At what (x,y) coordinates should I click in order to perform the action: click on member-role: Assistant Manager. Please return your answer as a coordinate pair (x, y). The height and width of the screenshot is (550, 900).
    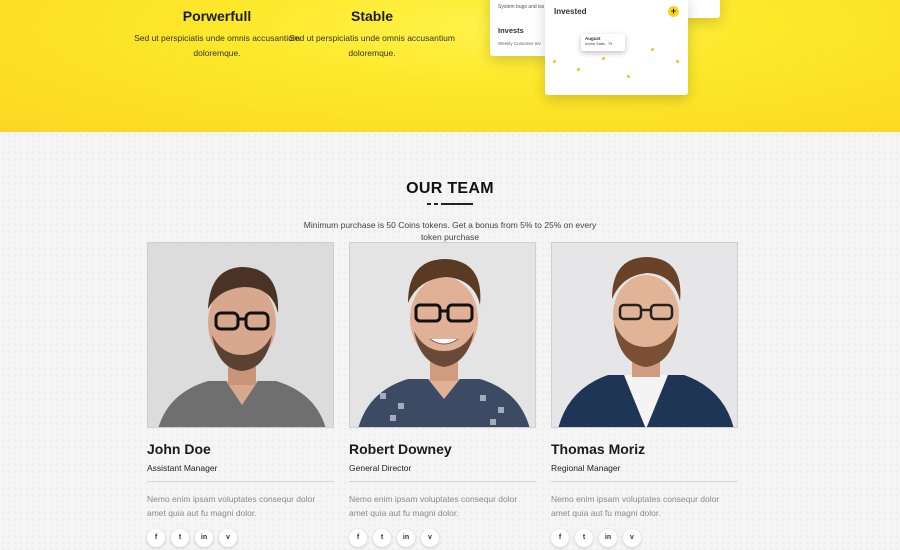
    Looking at the image, I should click on (182, 468).